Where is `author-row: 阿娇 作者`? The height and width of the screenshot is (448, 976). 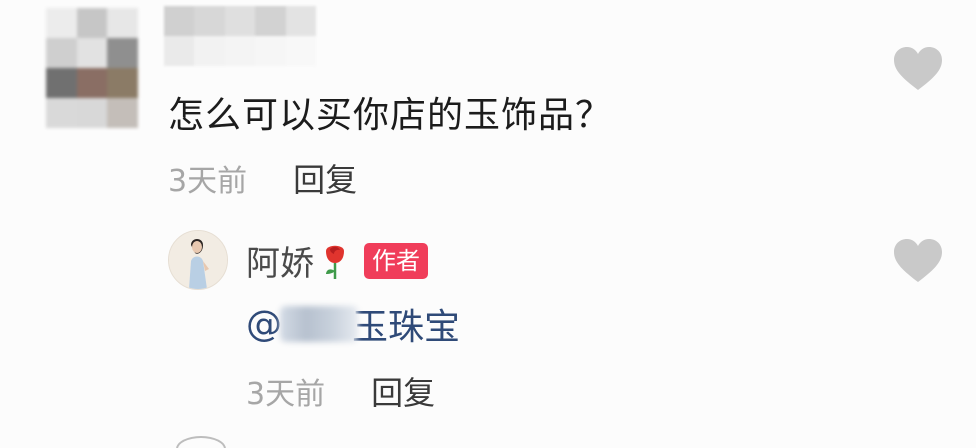 author-row: 阿娇 作者 is located at coordinates (337, 260).